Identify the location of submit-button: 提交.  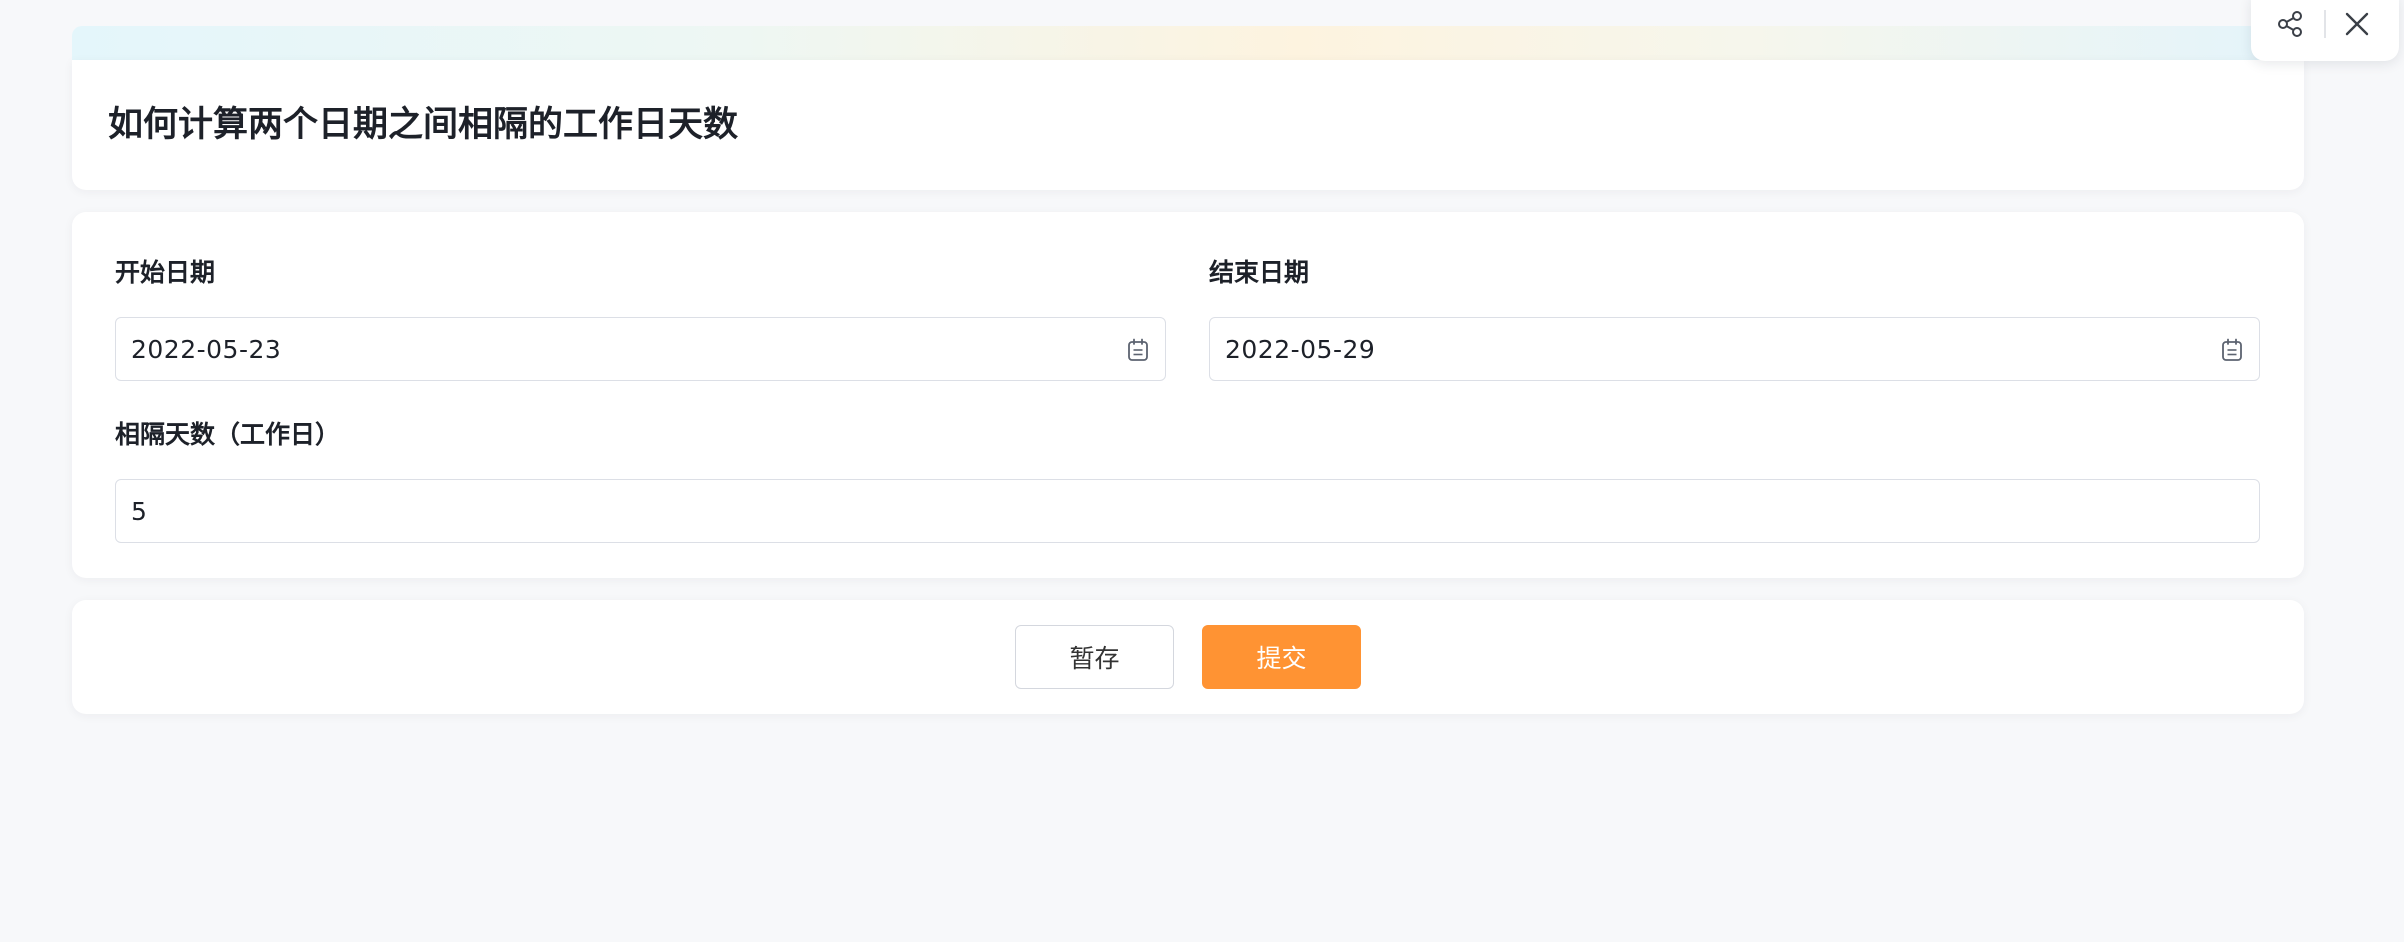
(1281, 657).